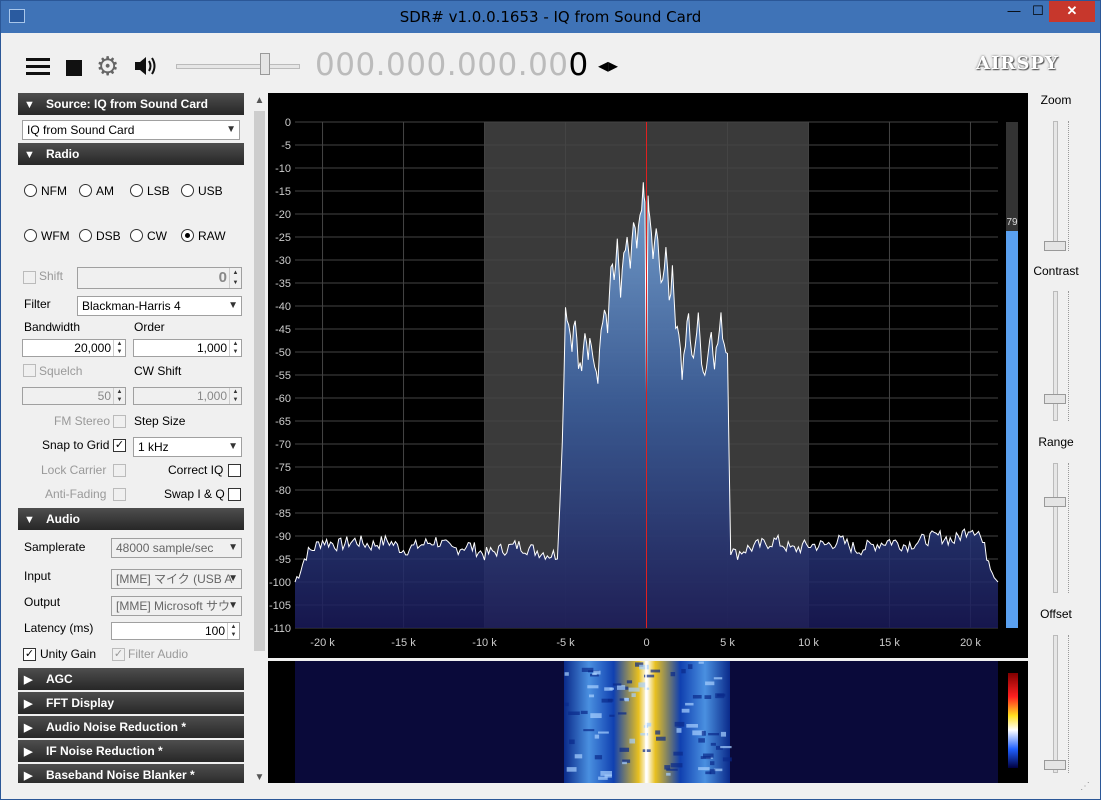 The height and width of the screenshot is (800, 1101). Describe the element at coordinates (259, 100) in the screenshot. I see `scroll-up-icon: ▲` at that location.